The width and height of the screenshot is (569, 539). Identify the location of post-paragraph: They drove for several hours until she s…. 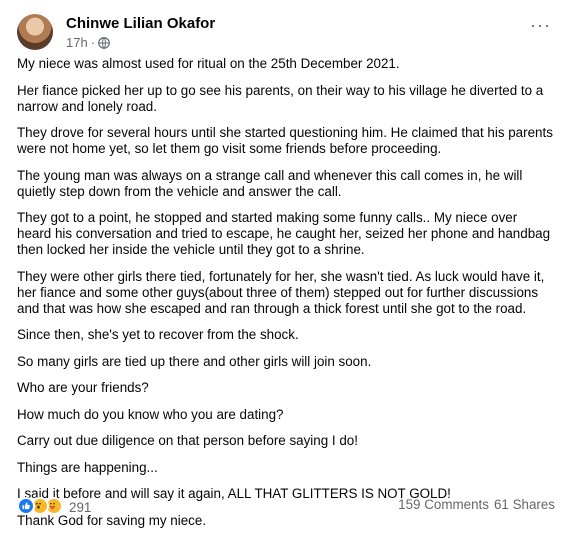
(285, 140).